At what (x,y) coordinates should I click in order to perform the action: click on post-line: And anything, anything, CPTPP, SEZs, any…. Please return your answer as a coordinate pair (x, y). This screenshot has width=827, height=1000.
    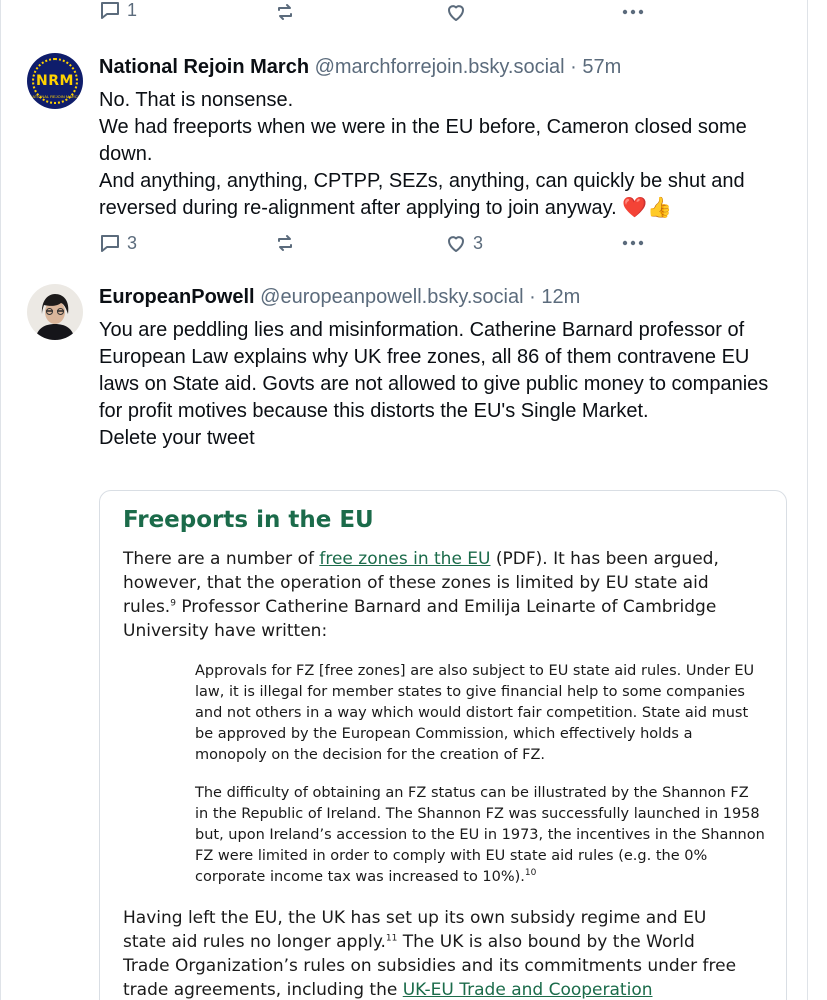
    Looking at the image, I should click on (422, 194).